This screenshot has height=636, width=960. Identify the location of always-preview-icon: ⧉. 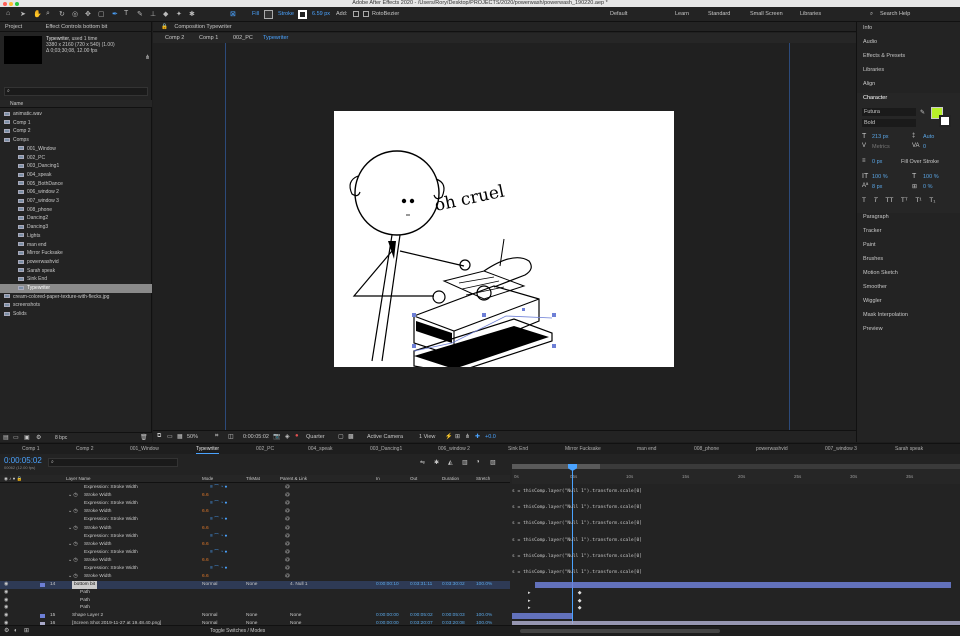
(159, 436).